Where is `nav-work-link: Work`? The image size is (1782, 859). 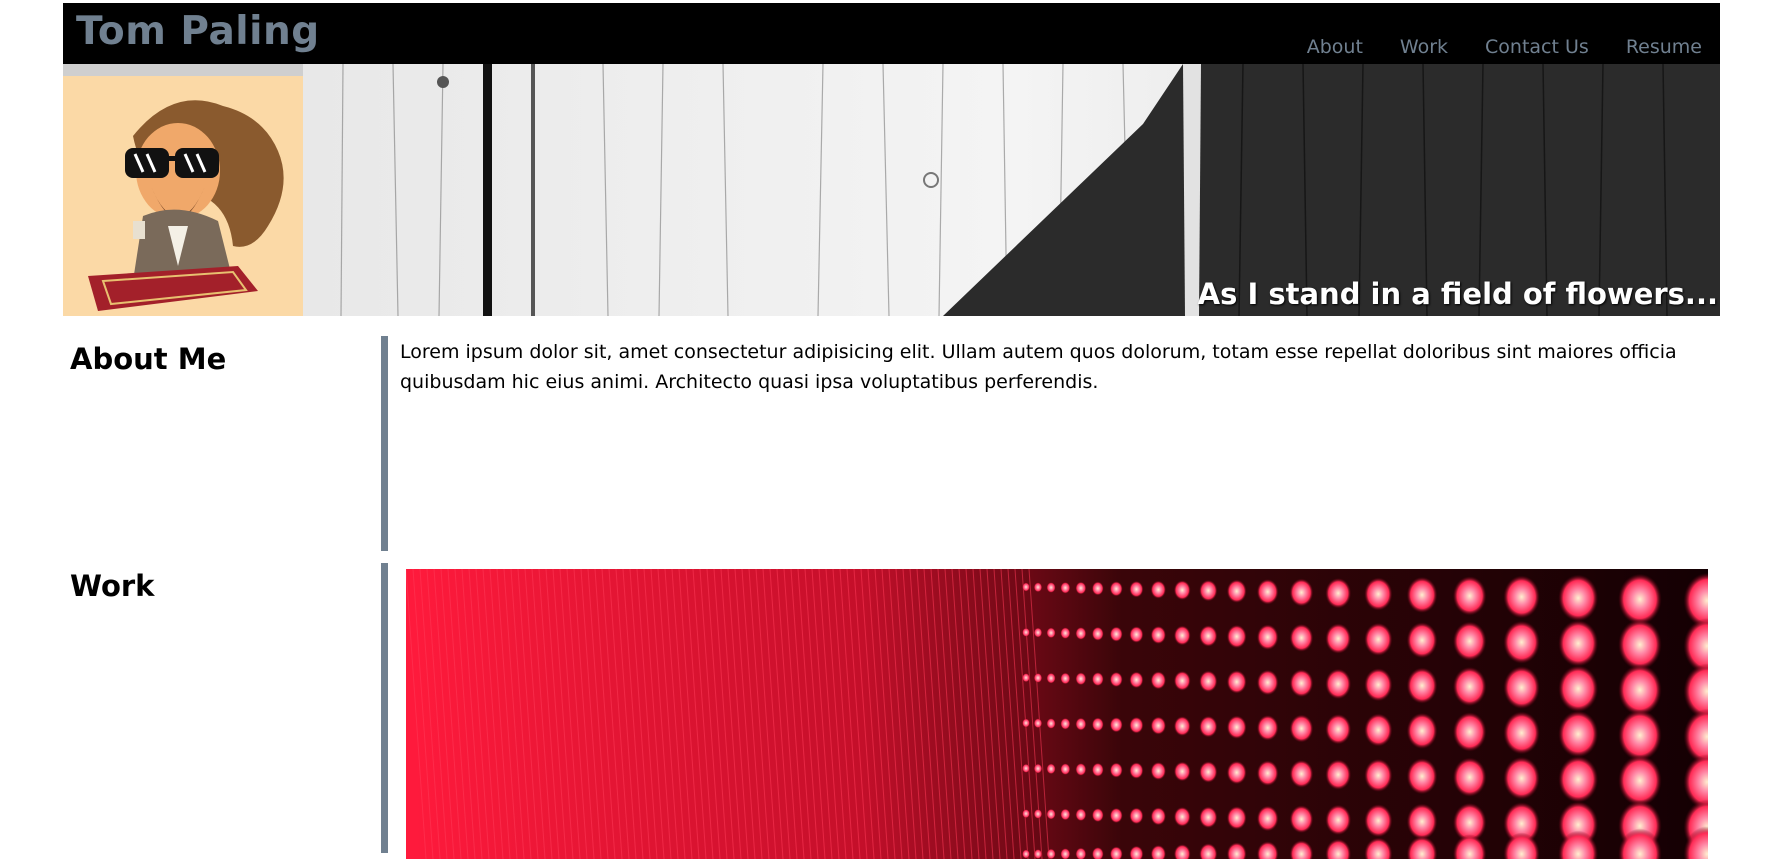 nav-work-link: Work is located at coordinates (1424, 47).